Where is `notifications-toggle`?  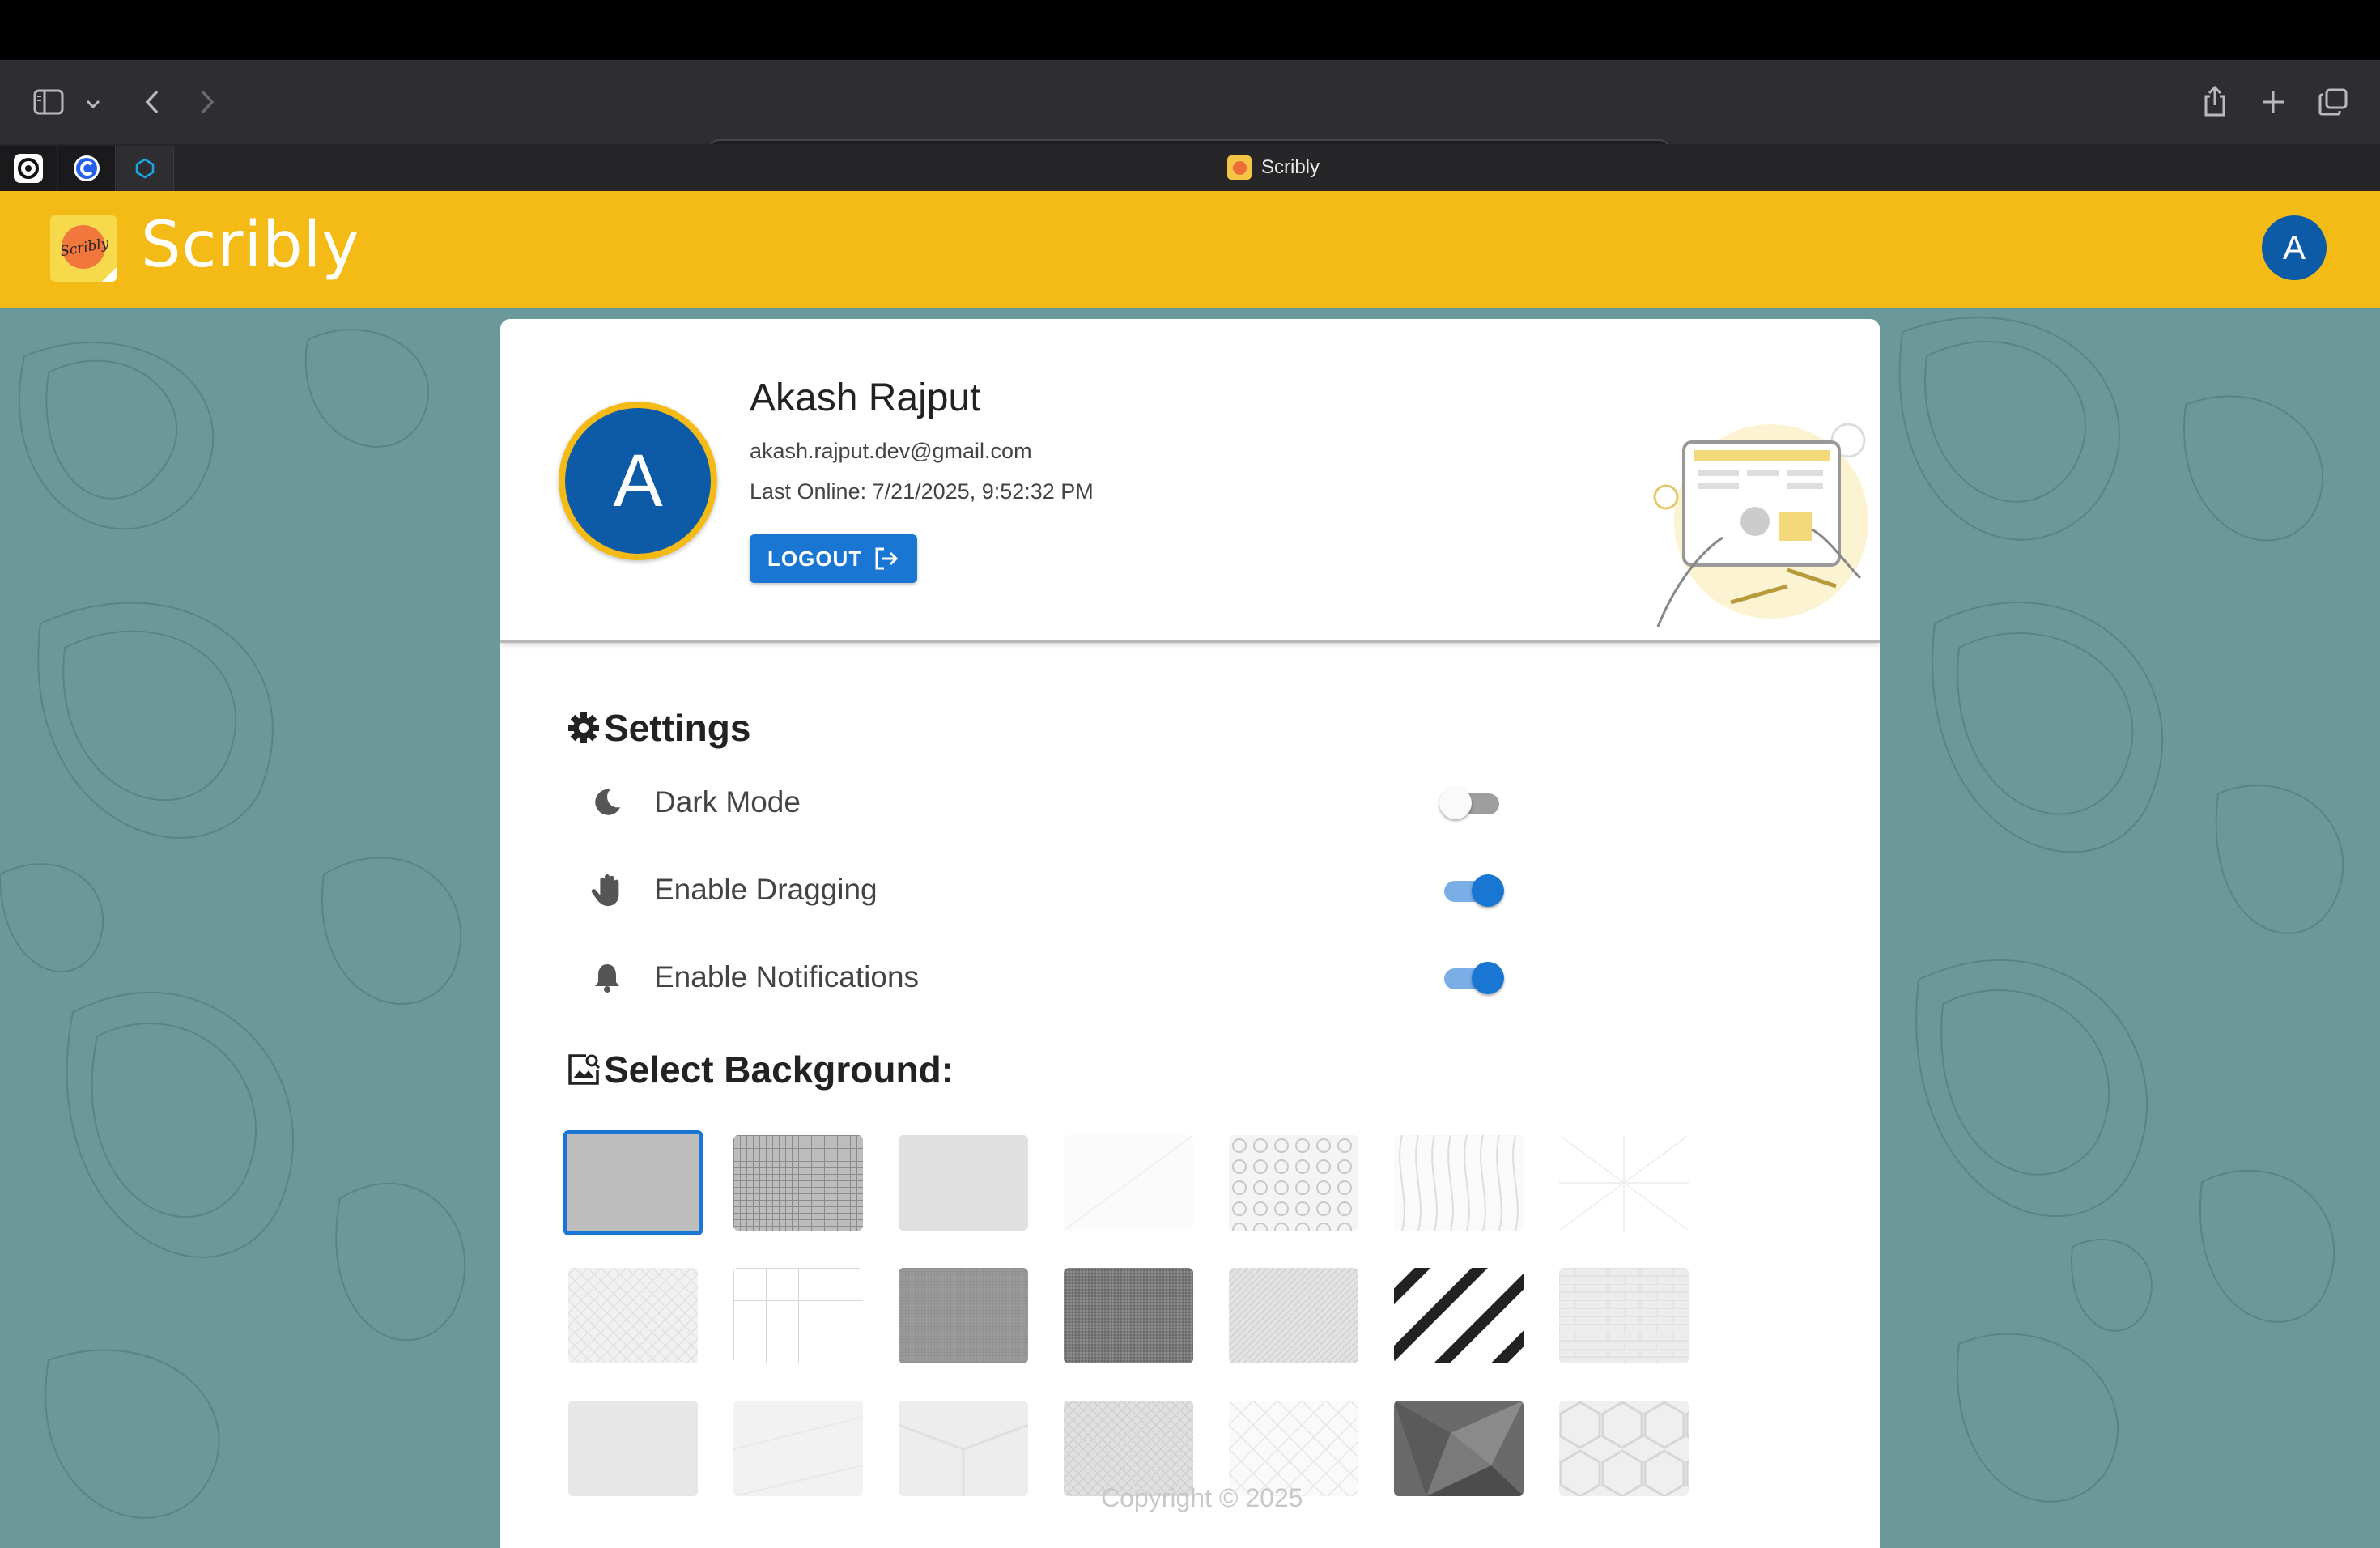
notifications-toggle is located at coordinates (1471, 978).